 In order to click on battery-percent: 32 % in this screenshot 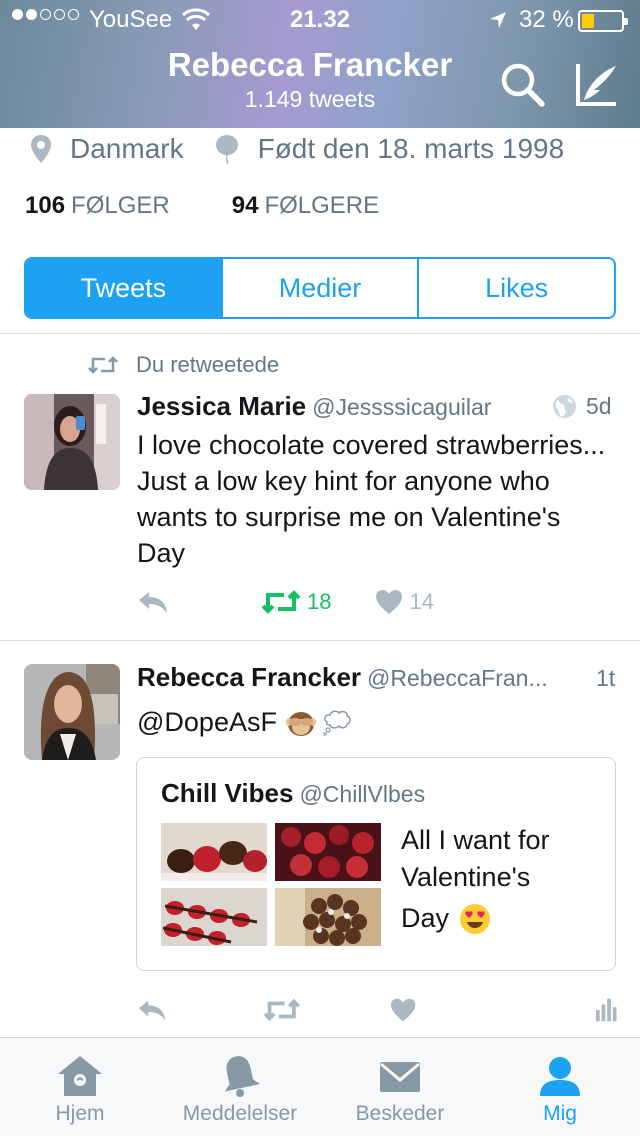, I will do `click(546, 19)`.